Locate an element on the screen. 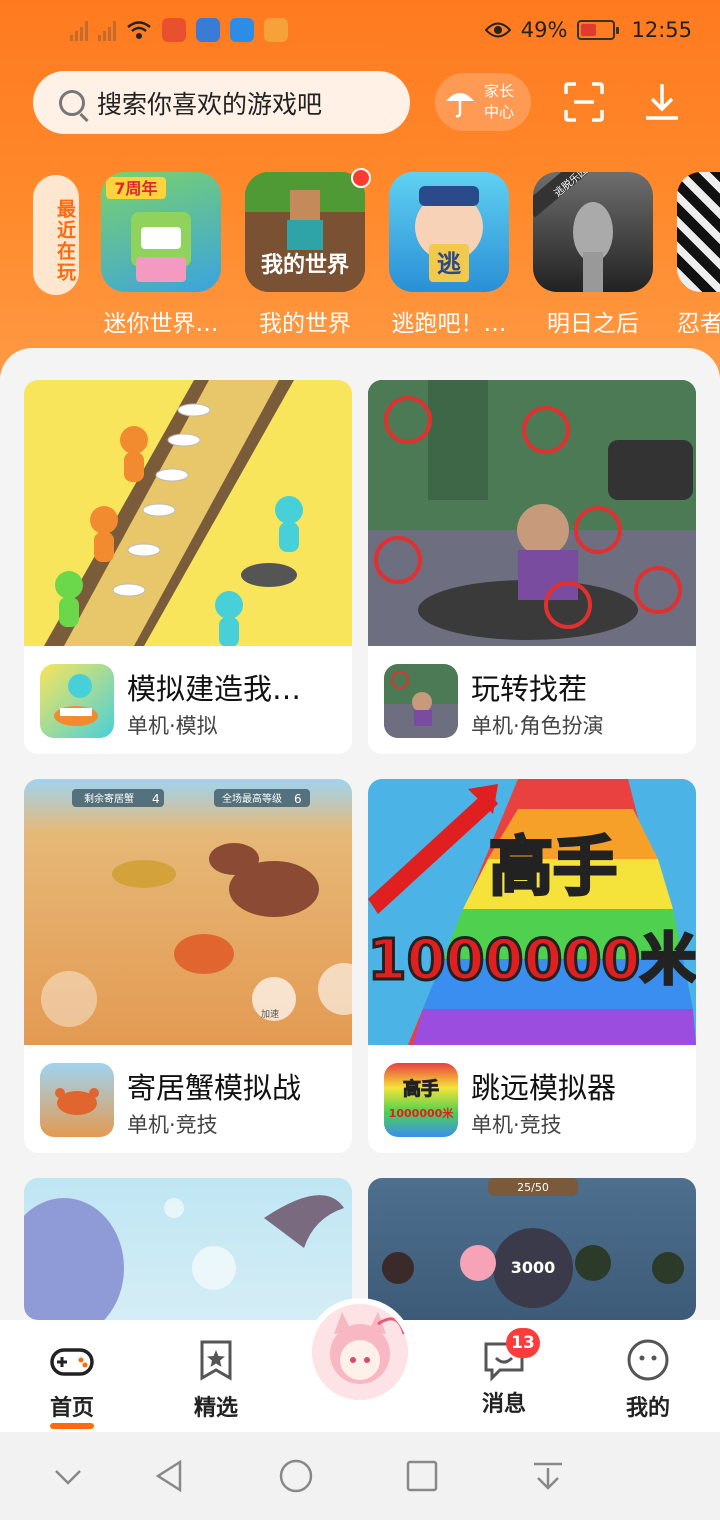 The image size is (720, 1520). game-category: 单机·角色扮演 is located at coordinates (537, 726).